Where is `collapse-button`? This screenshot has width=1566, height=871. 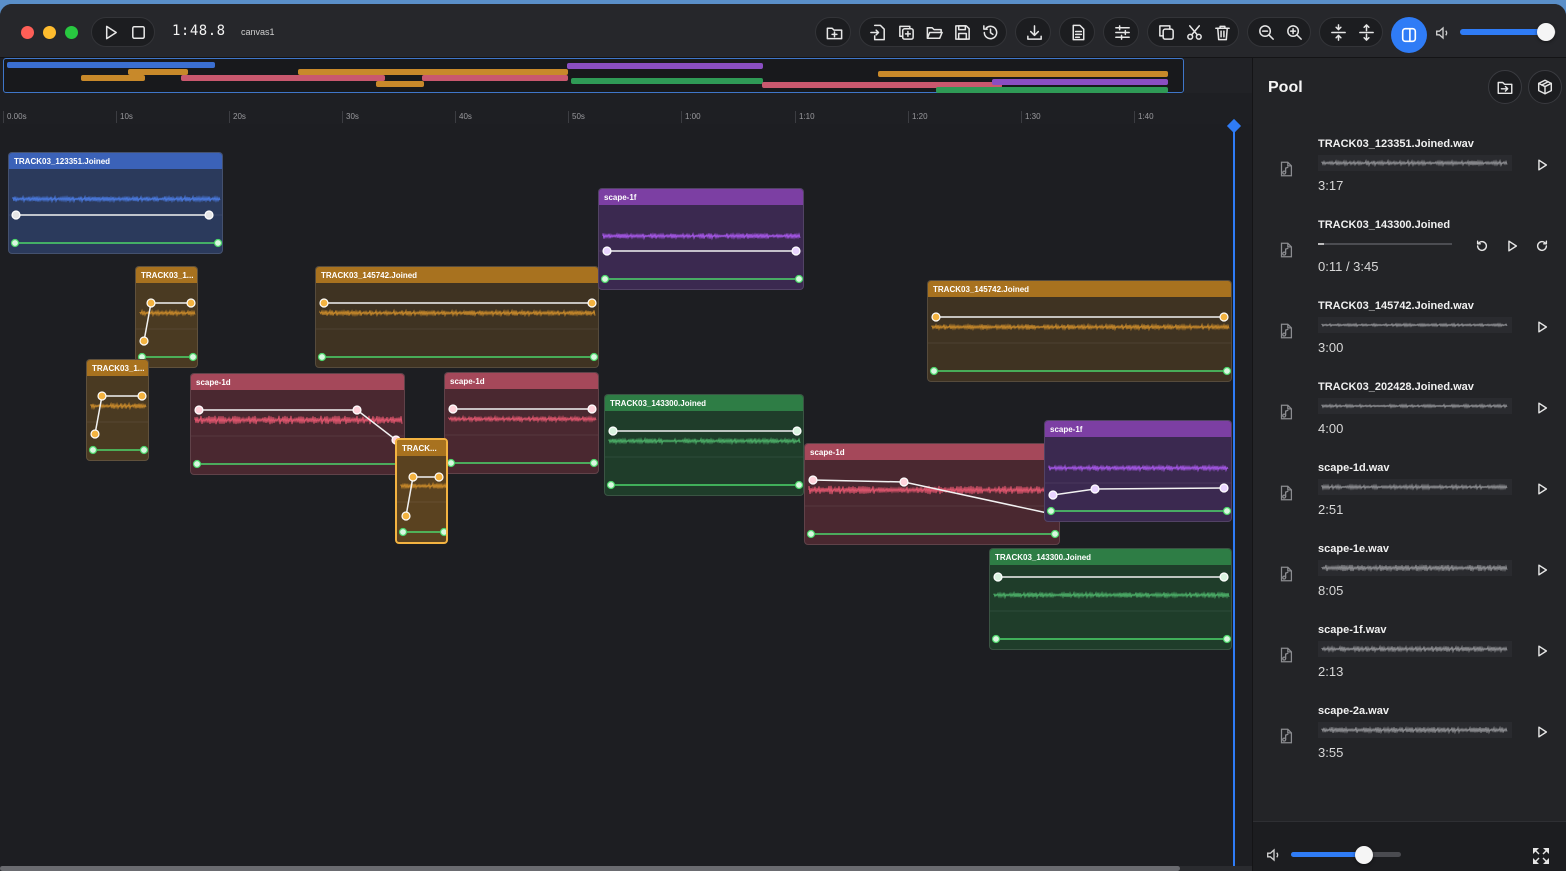
collapse-button is located at coordinates (1338, 32).